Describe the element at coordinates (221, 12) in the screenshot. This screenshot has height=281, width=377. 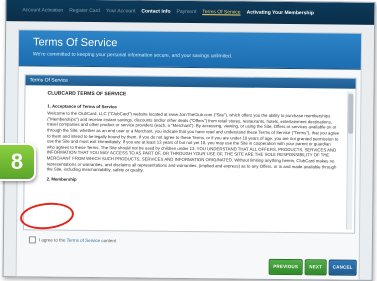
I see `nav-item-terms-of-service: Terms Of Service` at that location.